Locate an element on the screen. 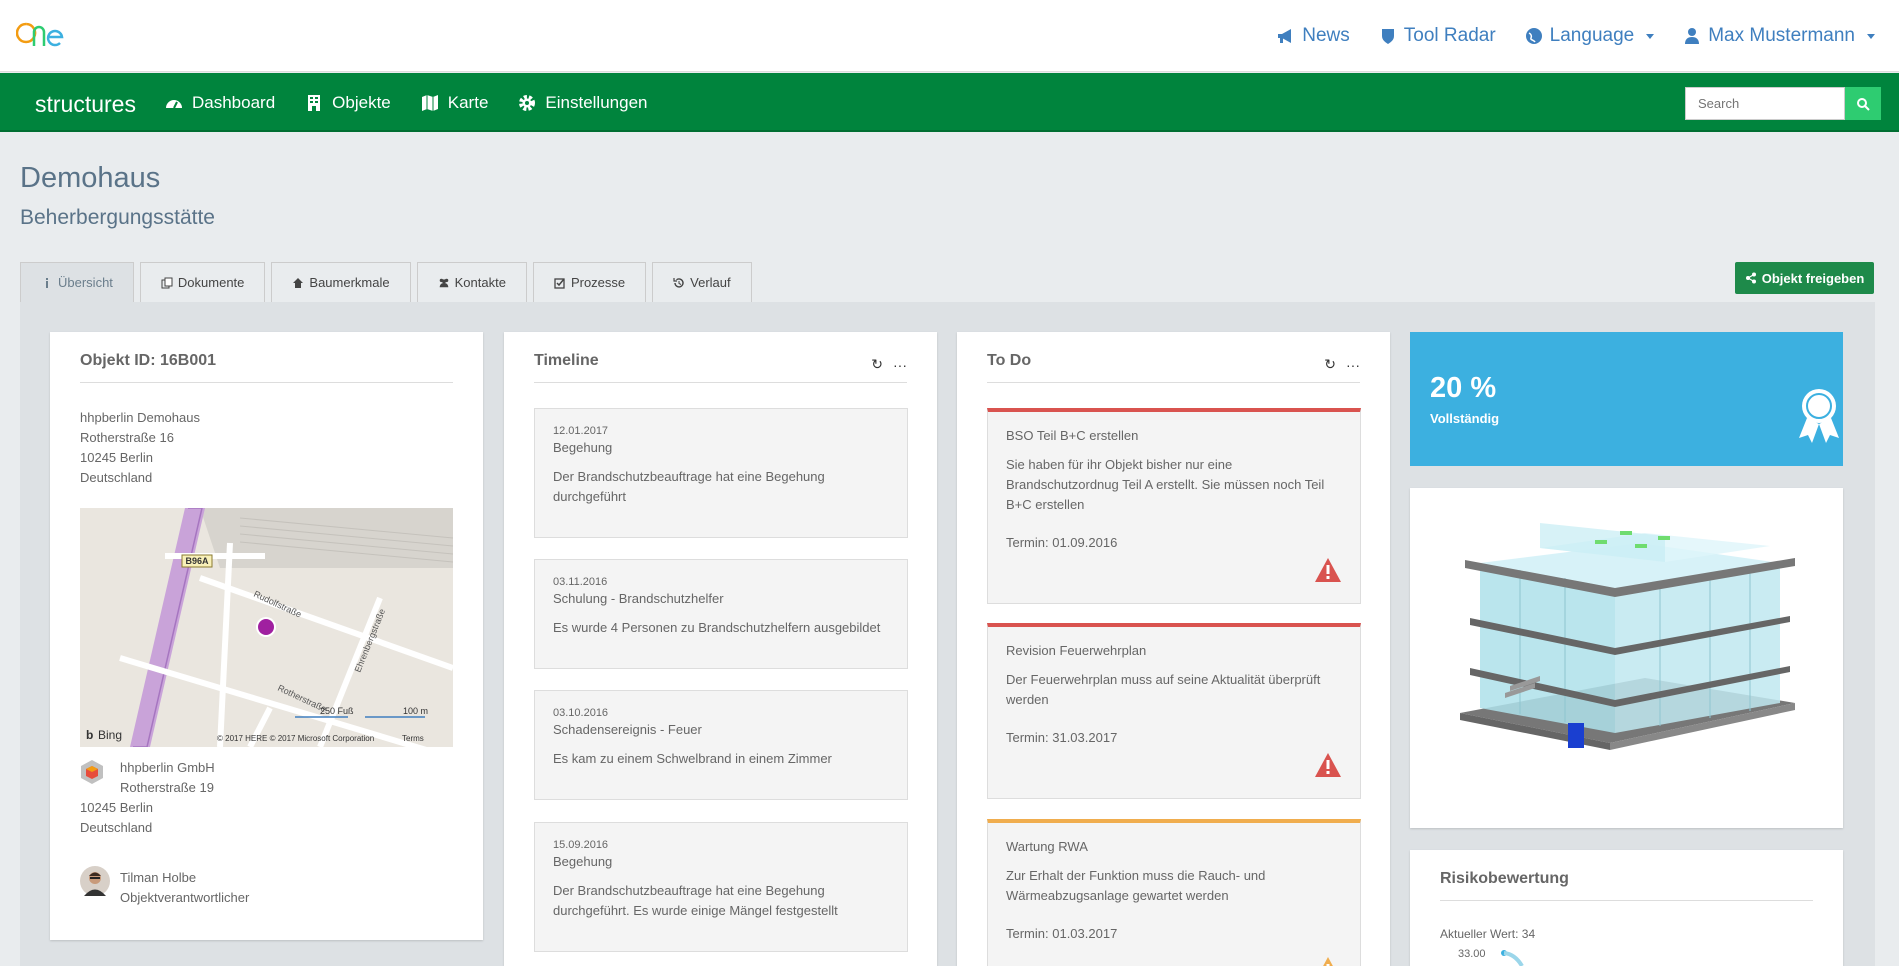 Image resolution: width=1899 pixels, height=966 pixels. company-street: Rotherstraße 19 is located at coordinates (167, 787).